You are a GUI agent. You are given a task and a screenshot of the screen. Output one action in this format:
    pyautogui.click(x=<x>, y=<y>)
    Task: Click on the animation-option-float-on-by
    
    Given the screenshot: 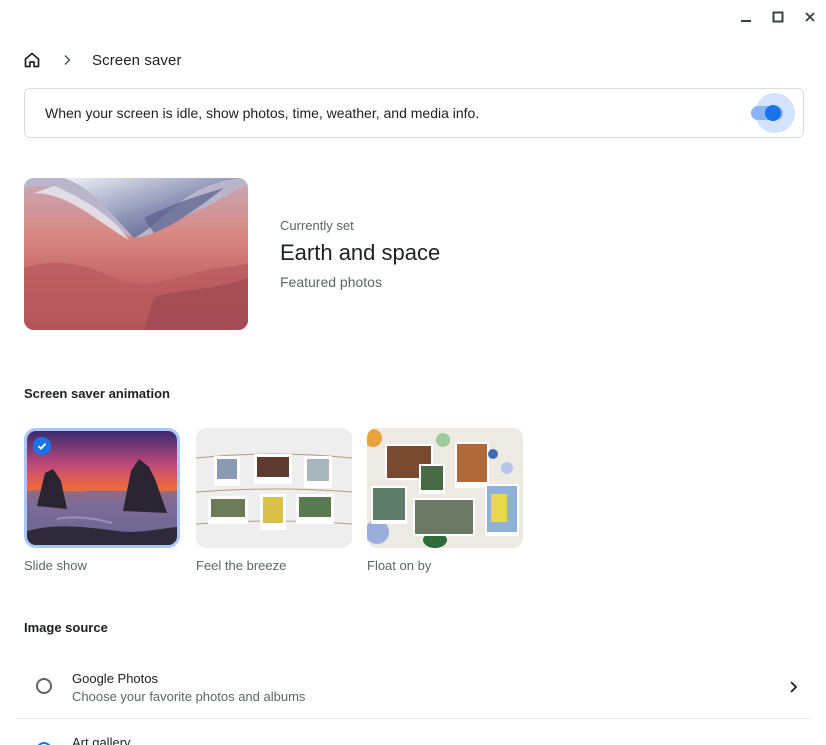 What is the action you would take?
    pyautogui.click(x=445, y=488)
    